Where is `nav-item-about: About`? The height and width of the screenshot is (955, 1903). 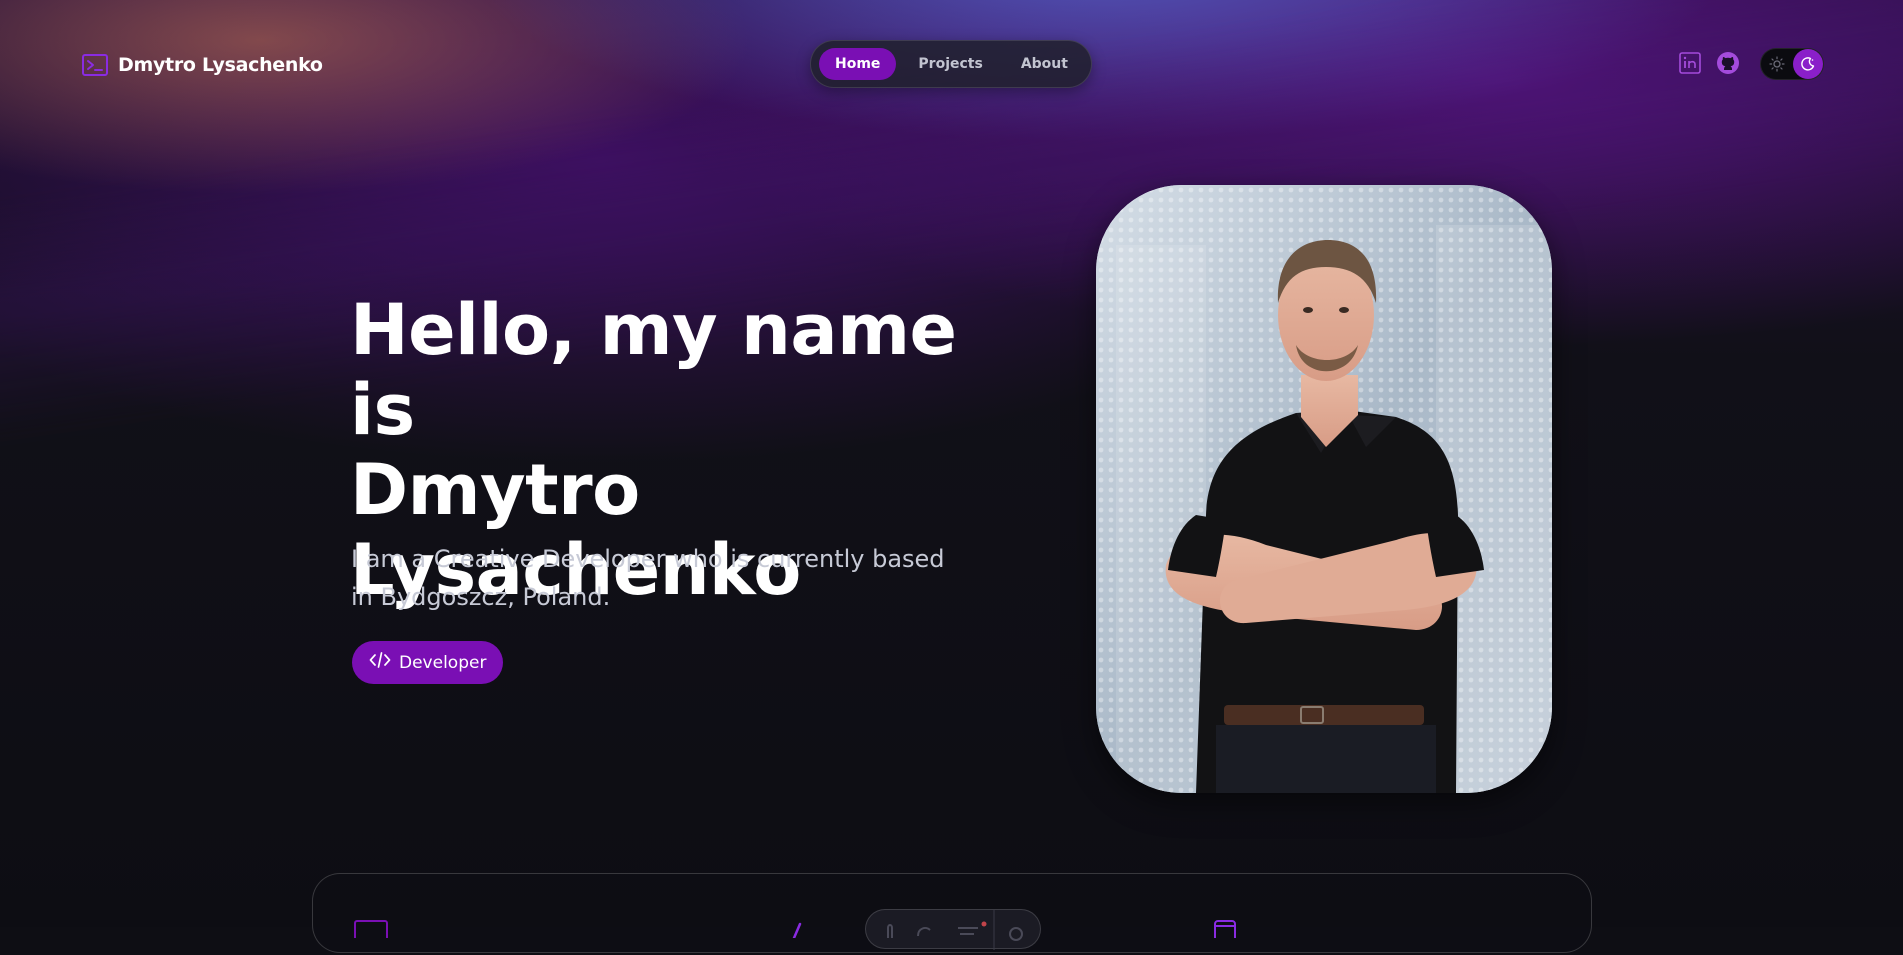
nav-item-about: About is located at coordinates (1044, 64).